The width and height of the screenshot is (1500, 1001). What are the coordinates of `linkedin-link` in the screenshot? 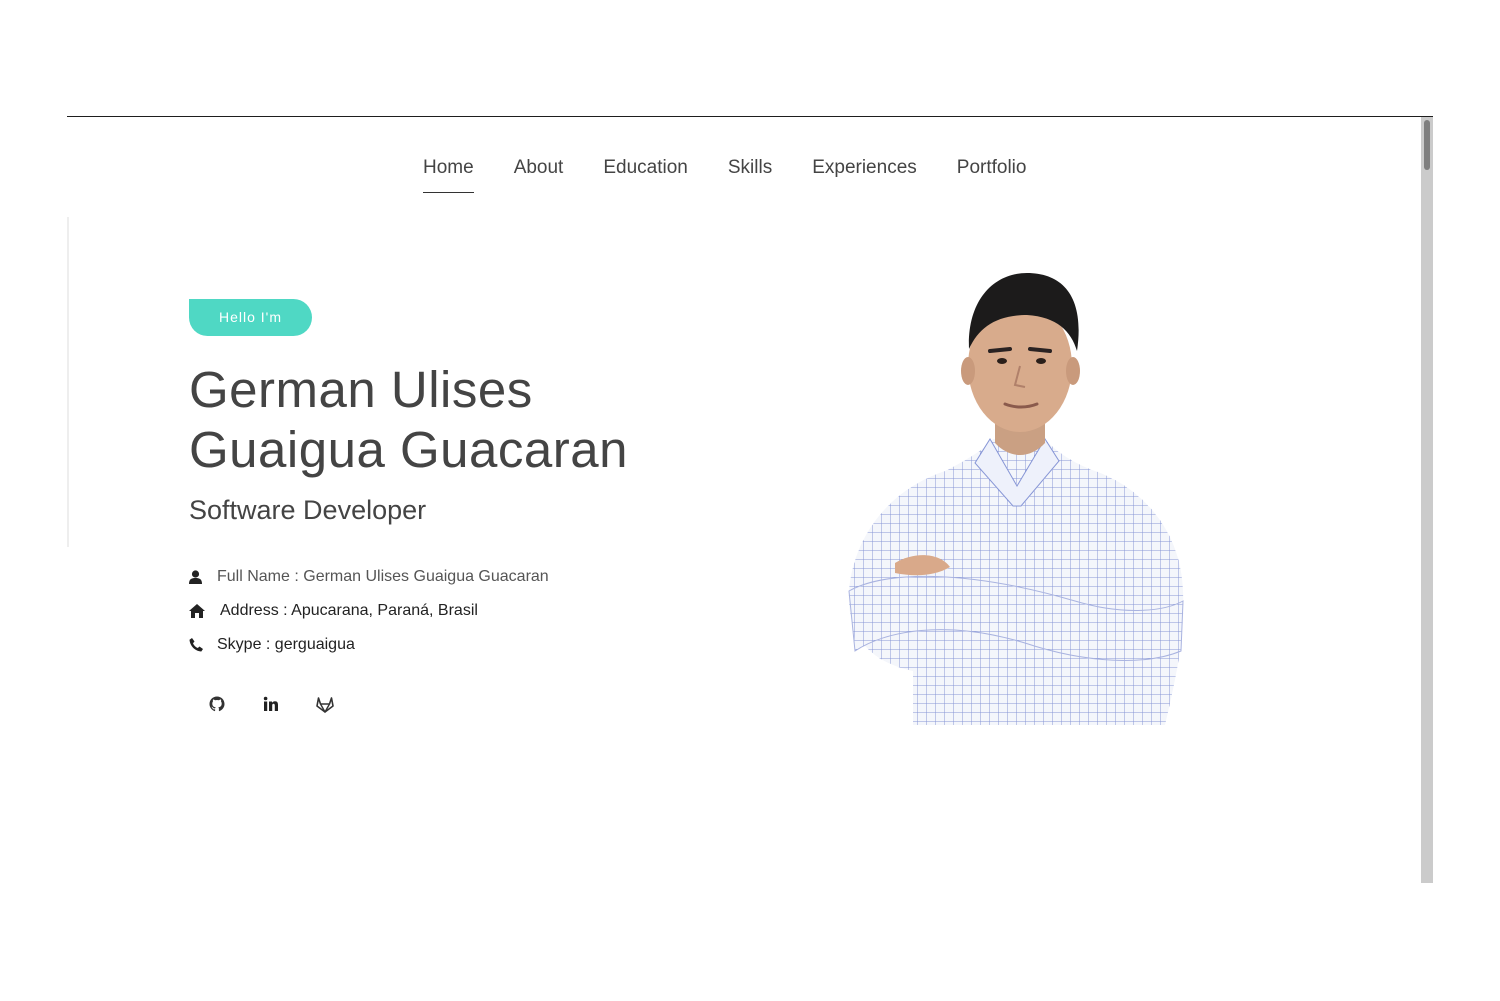 It's located at (271, 704).